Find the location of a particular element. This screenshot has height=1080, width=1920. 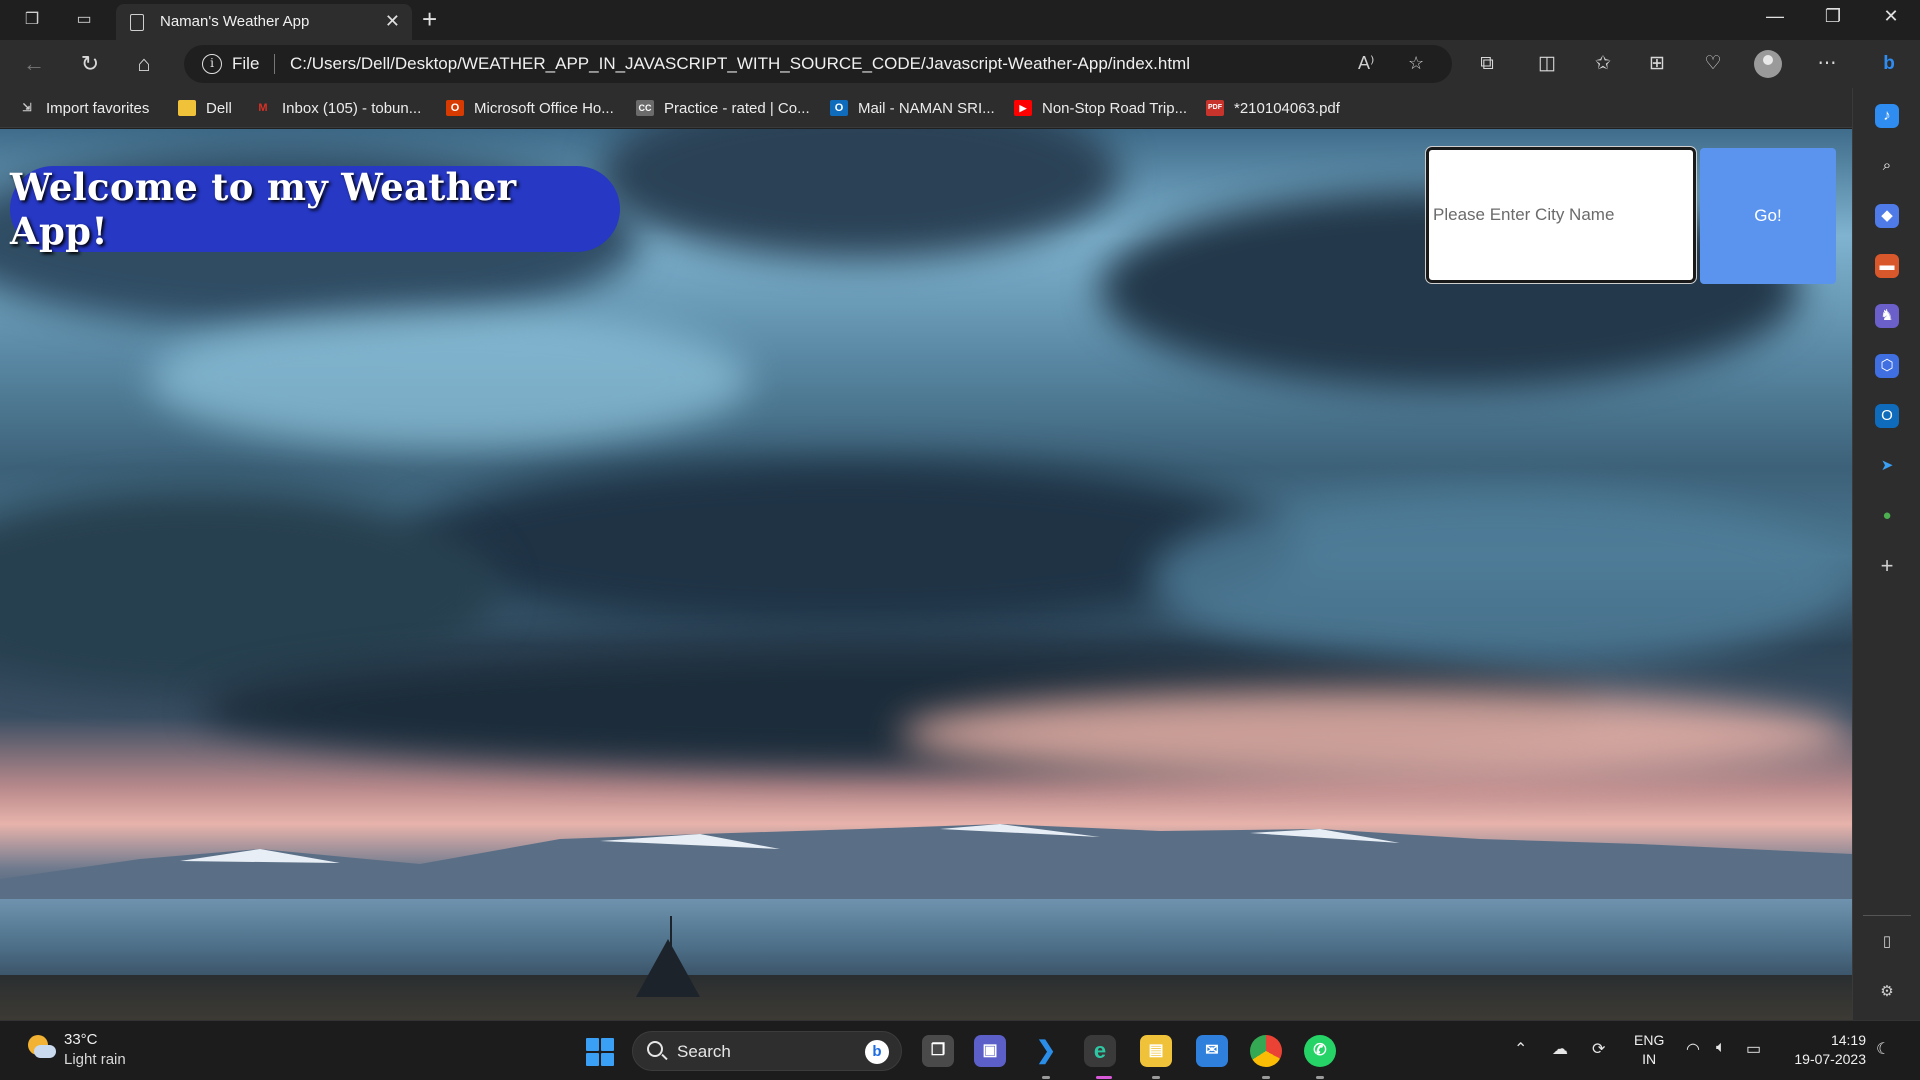

tab-actions-icon: ▭ is located at coordinates (84, 20).